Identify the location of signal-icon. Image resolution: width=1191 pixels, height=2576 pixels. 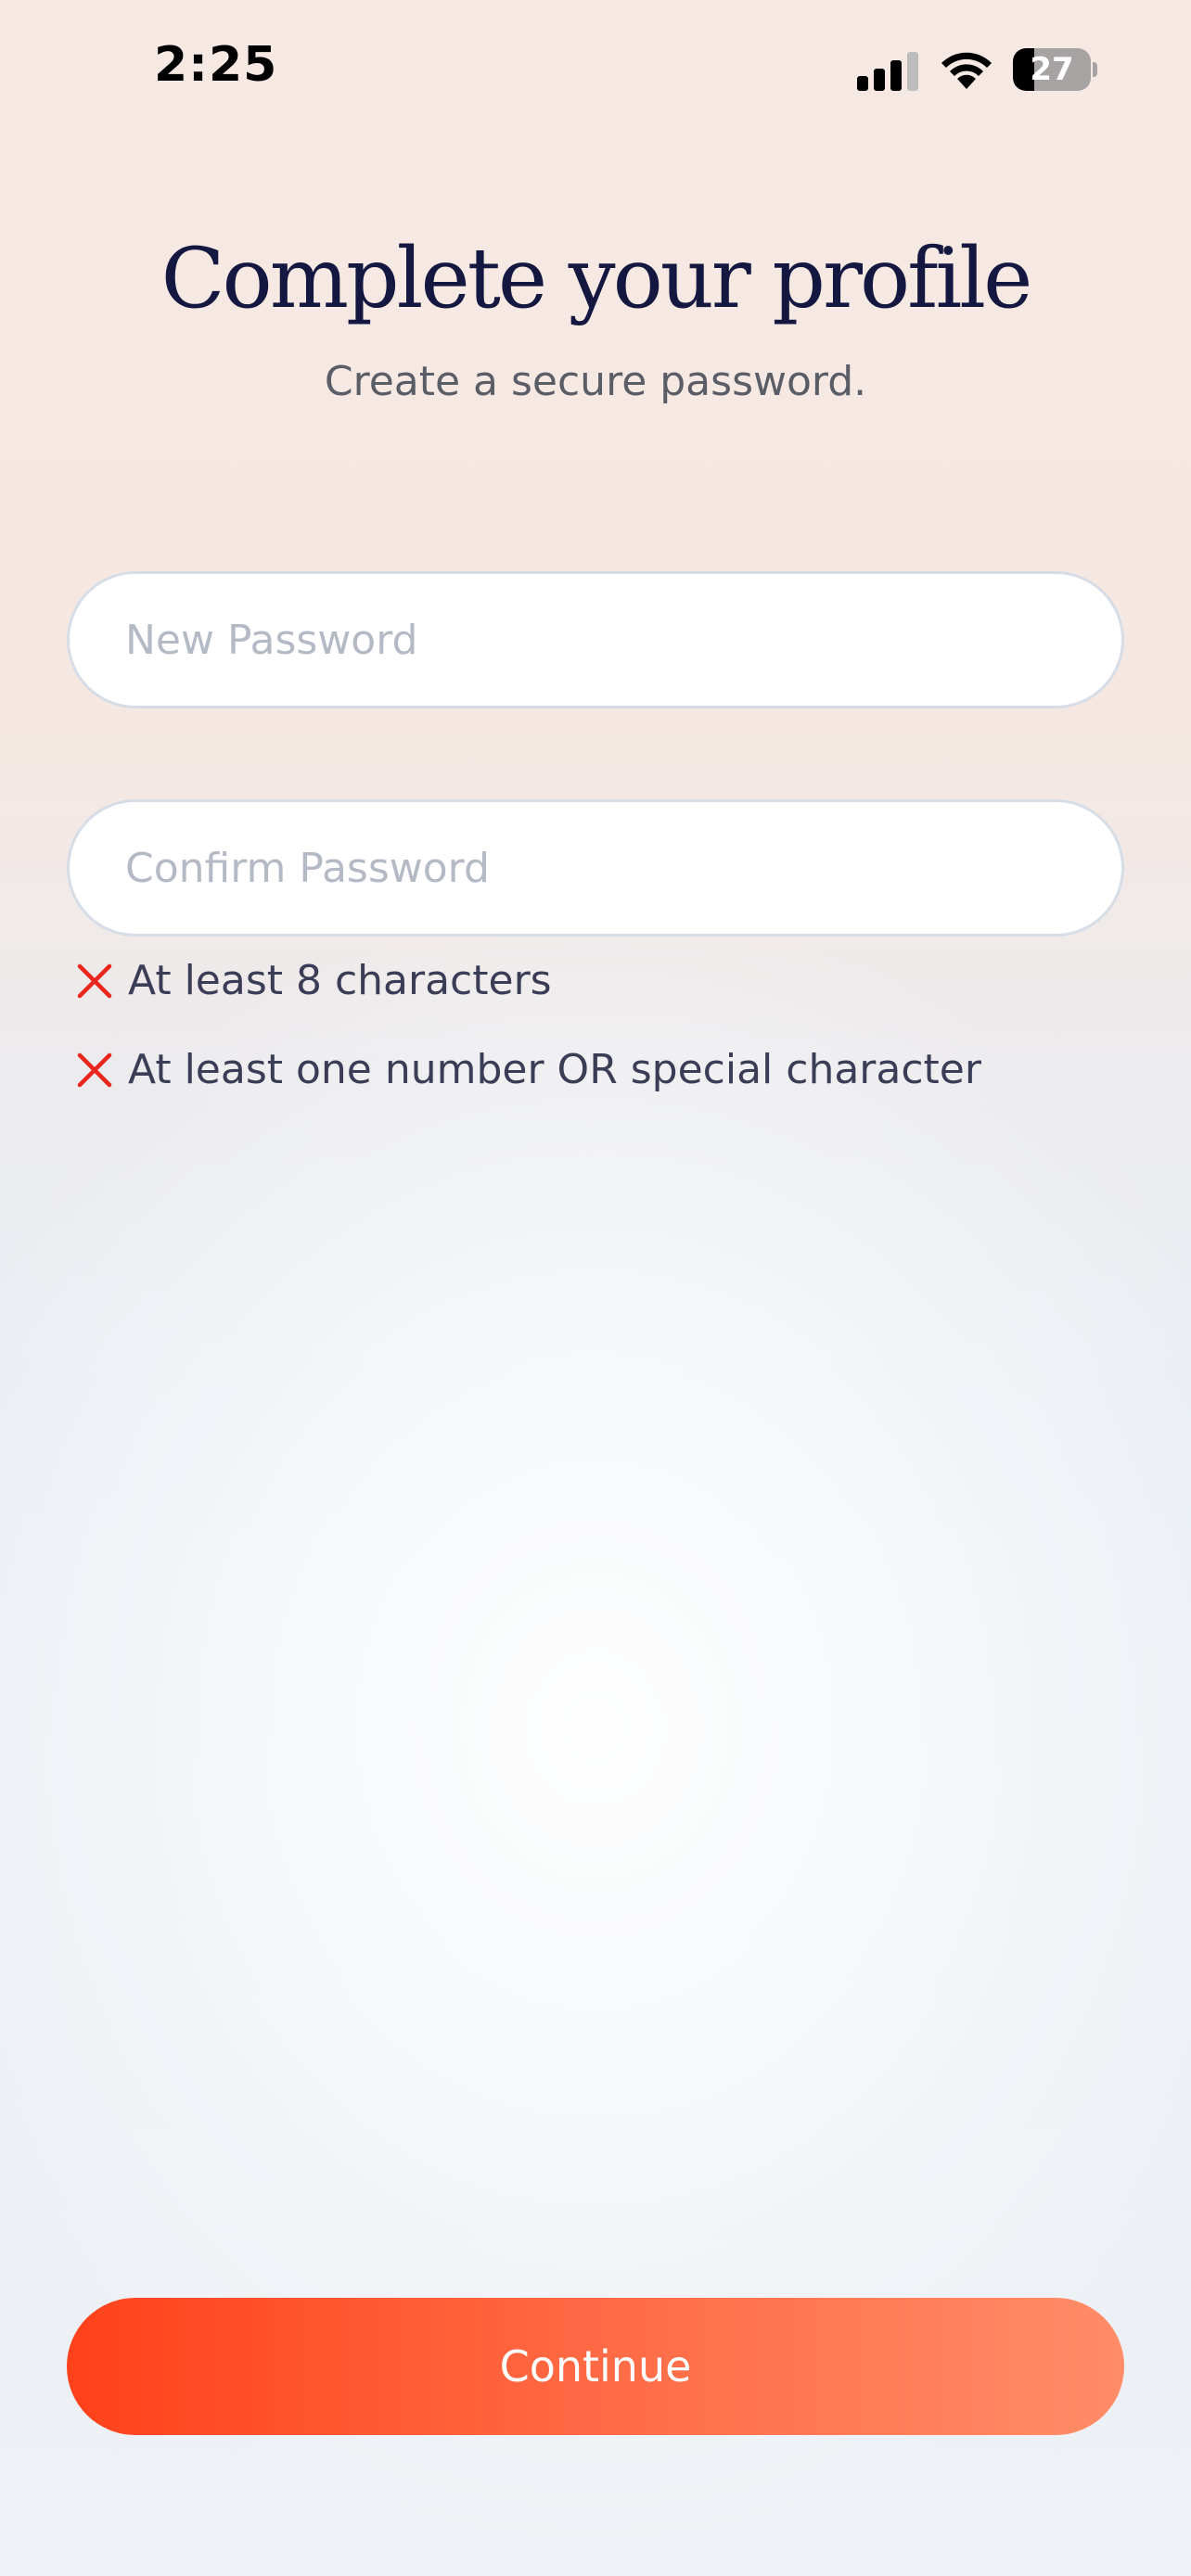
(887, 71).